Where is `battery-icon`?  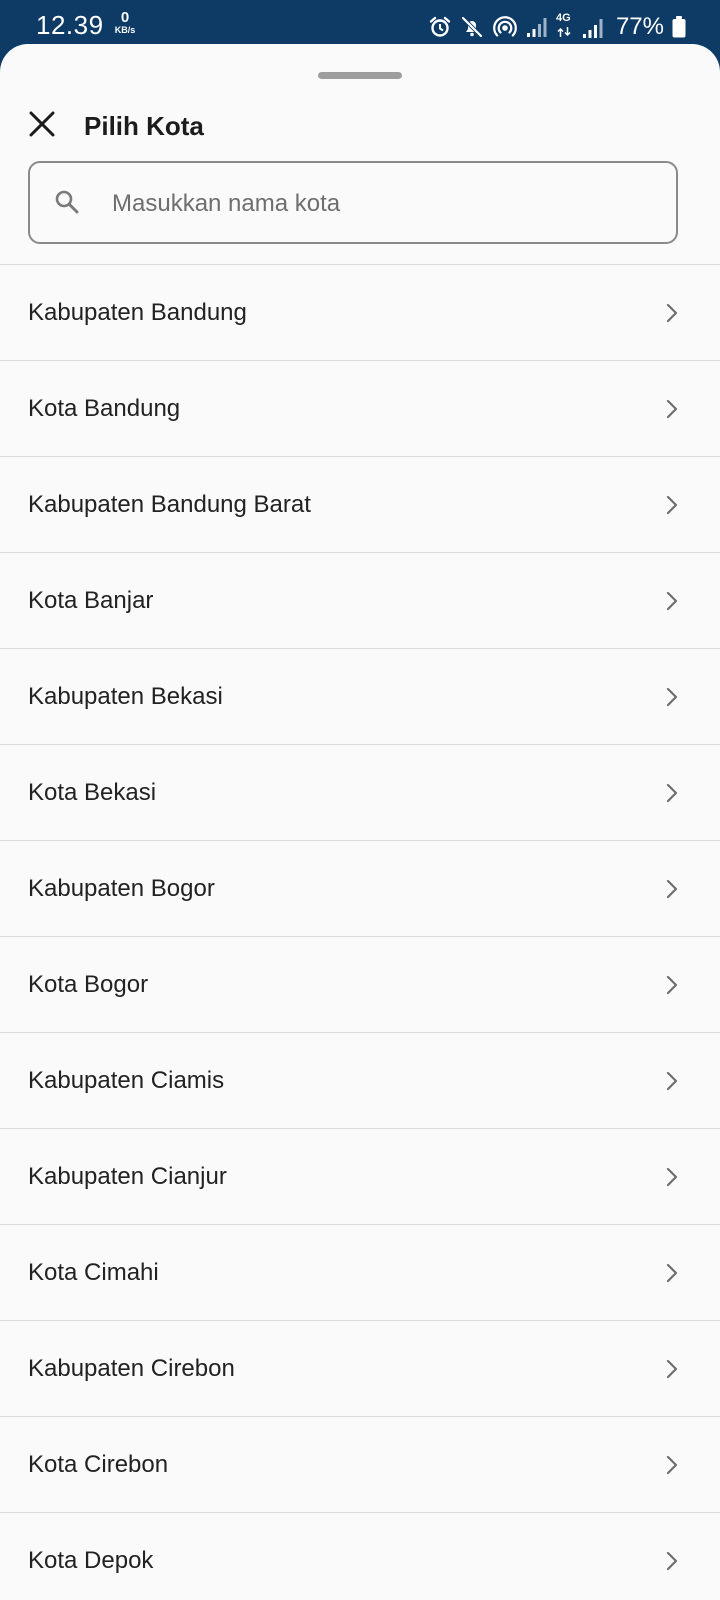 battery-icon is located at coordinates (679, 29).